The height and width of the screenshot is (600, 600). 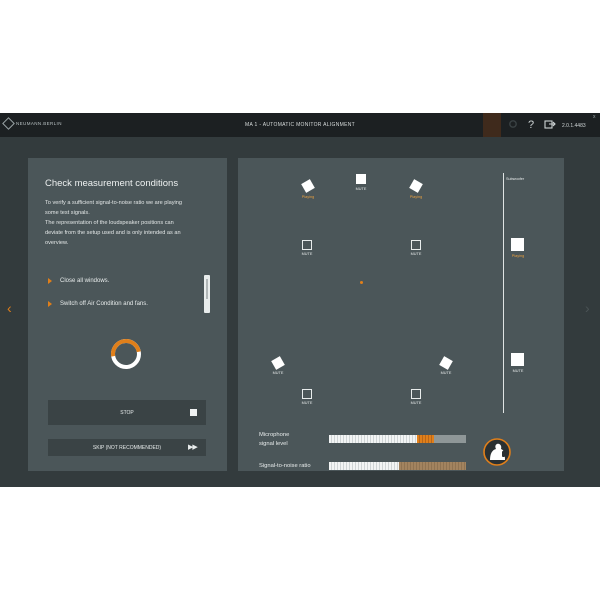 I want to click on close-icon: x, so click(x=594, y=117).